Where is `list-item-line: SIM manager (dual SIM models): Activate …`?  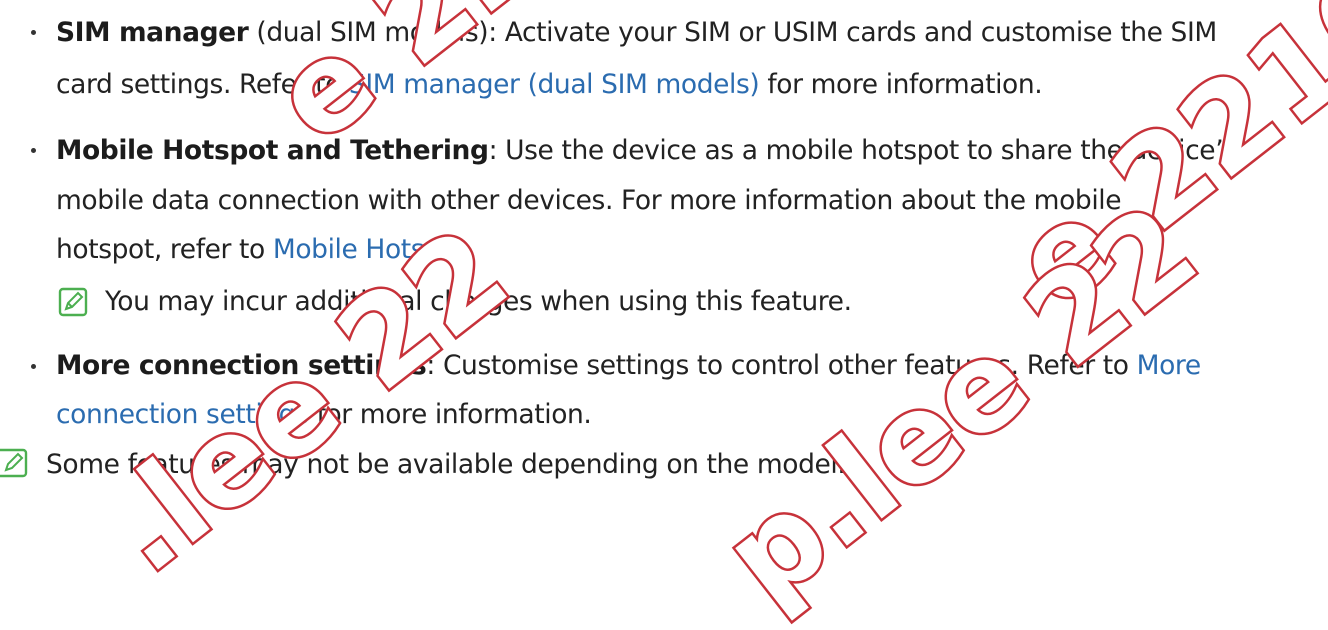
list-item-line: SIM manager (dual SIM models): Activate … is located at coordinates (636, 33).